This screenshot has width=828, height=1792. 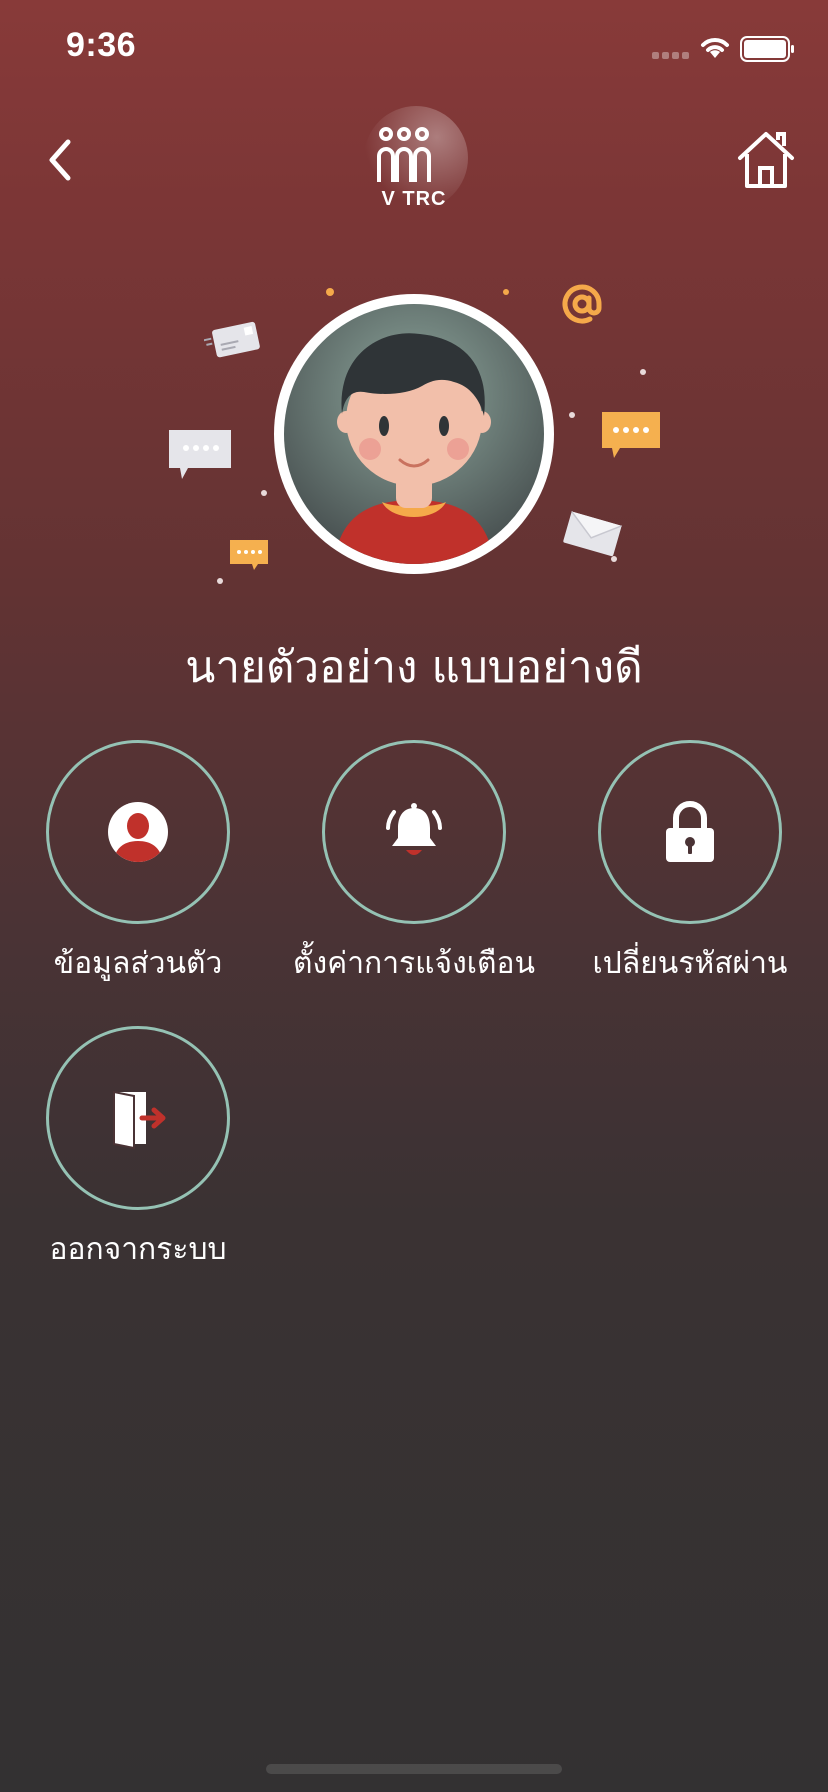 I want to click on avatar, so click(x=414, y=434).